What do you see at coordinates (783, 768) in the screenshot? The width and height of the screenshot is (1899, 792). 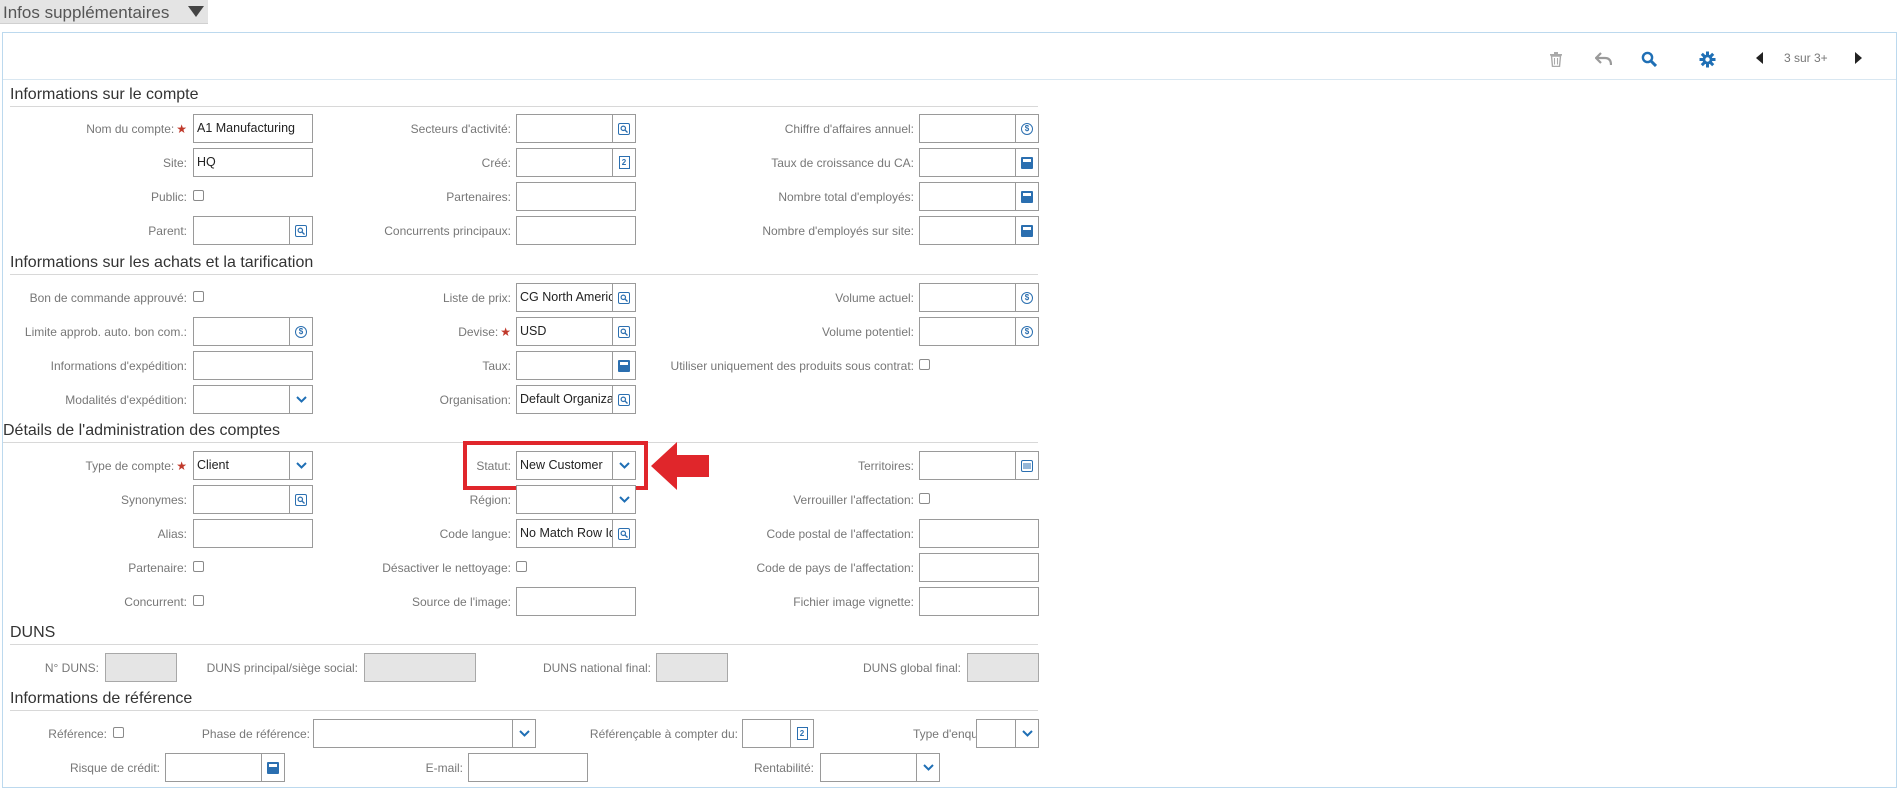 I see `label-rentabilite: Rentabilité:` at bounding box center [783, 768].